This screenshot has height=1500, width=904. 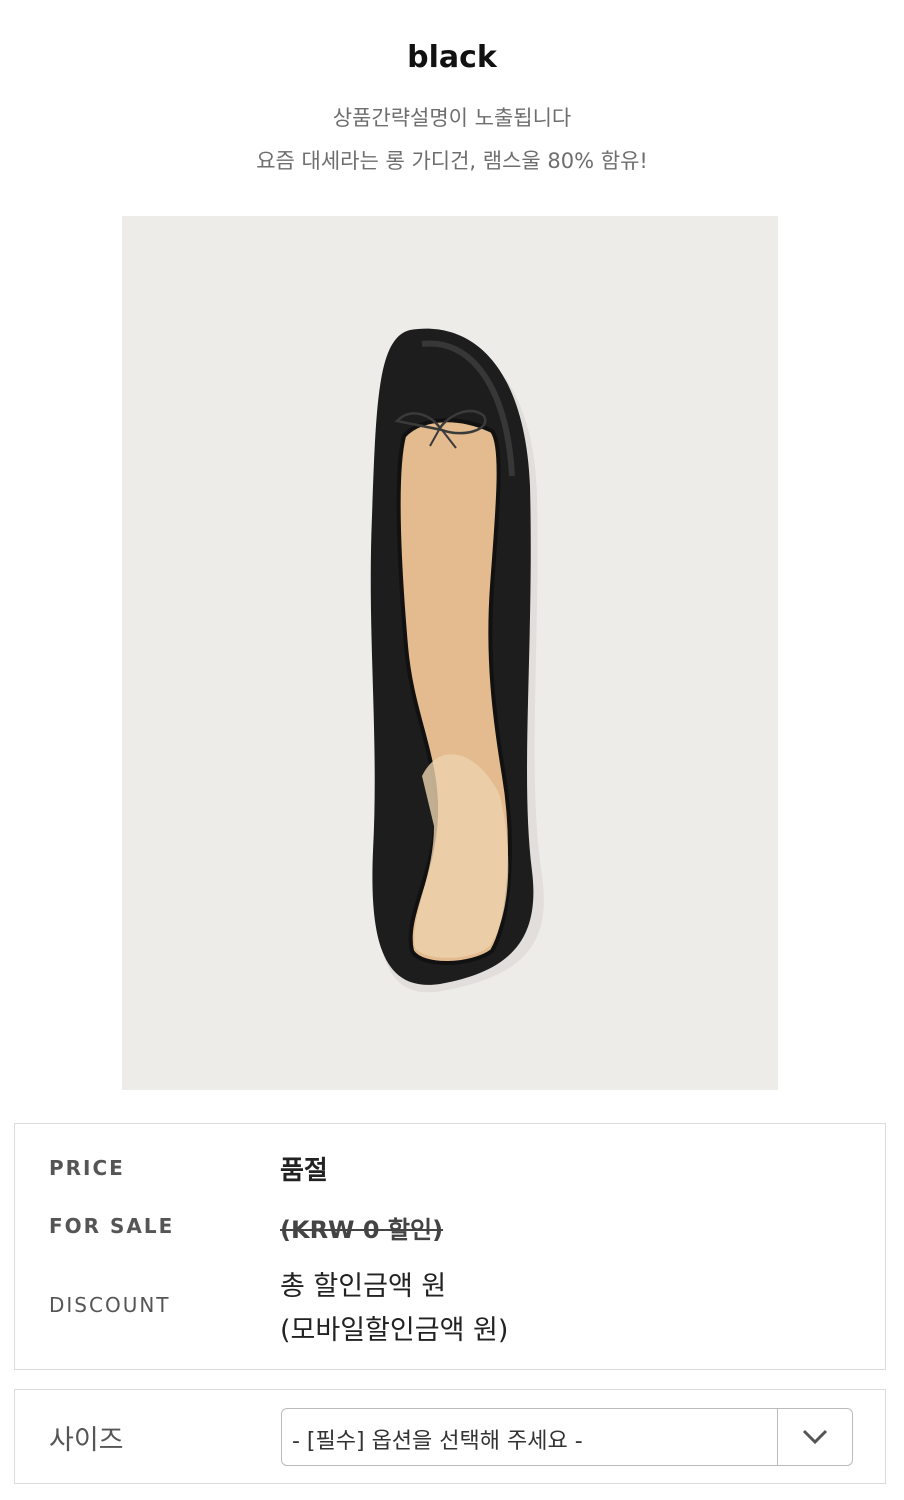 What do you see at coordinates (87, 1168) in the screenshot?
I see `price-label: PRICE` at bounding box center [87, 1168].